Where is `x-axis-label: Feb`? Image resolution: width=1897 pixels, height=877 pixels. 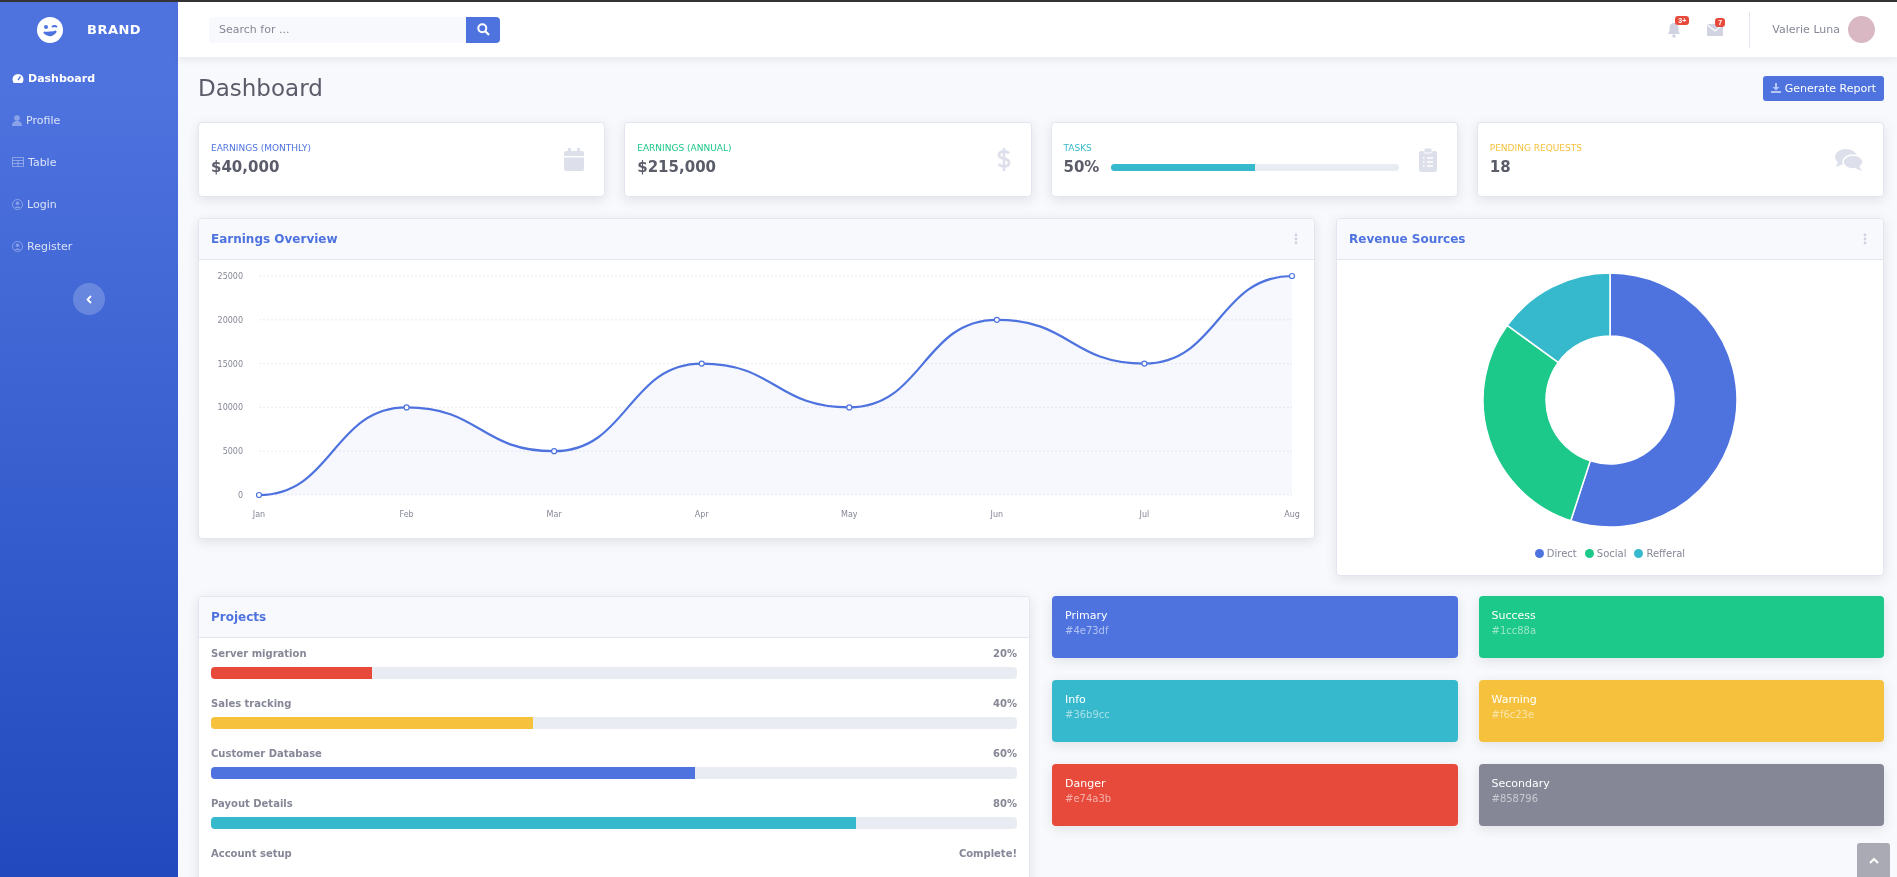
x-axis-label: Feb is located at coordinates (406, 514).